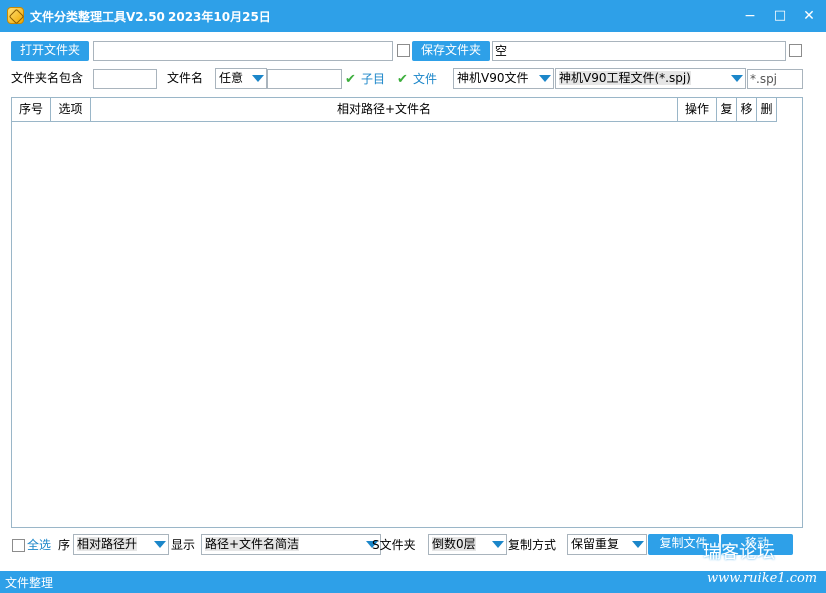 The image size is (826, 593). I want to click on subdir-checkbox: ✔, so click(351, 79).